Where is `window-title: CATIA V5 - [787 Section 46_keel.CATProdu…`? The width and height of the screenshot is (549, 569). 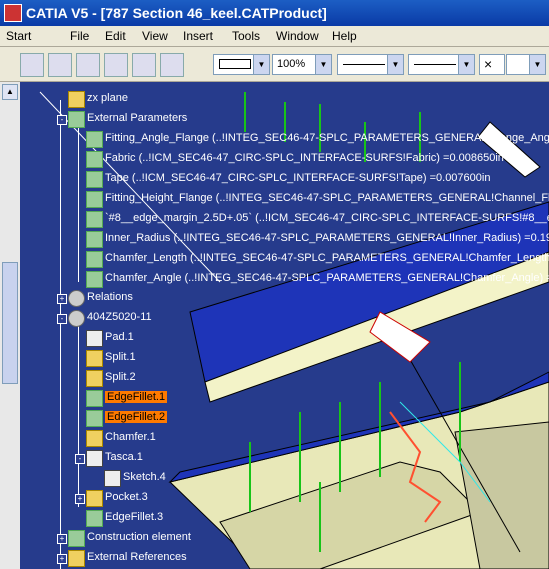
window-title: CATIA V5 - [787 Section 46_keel.CATProdu… is located at coordinates (176, 13).